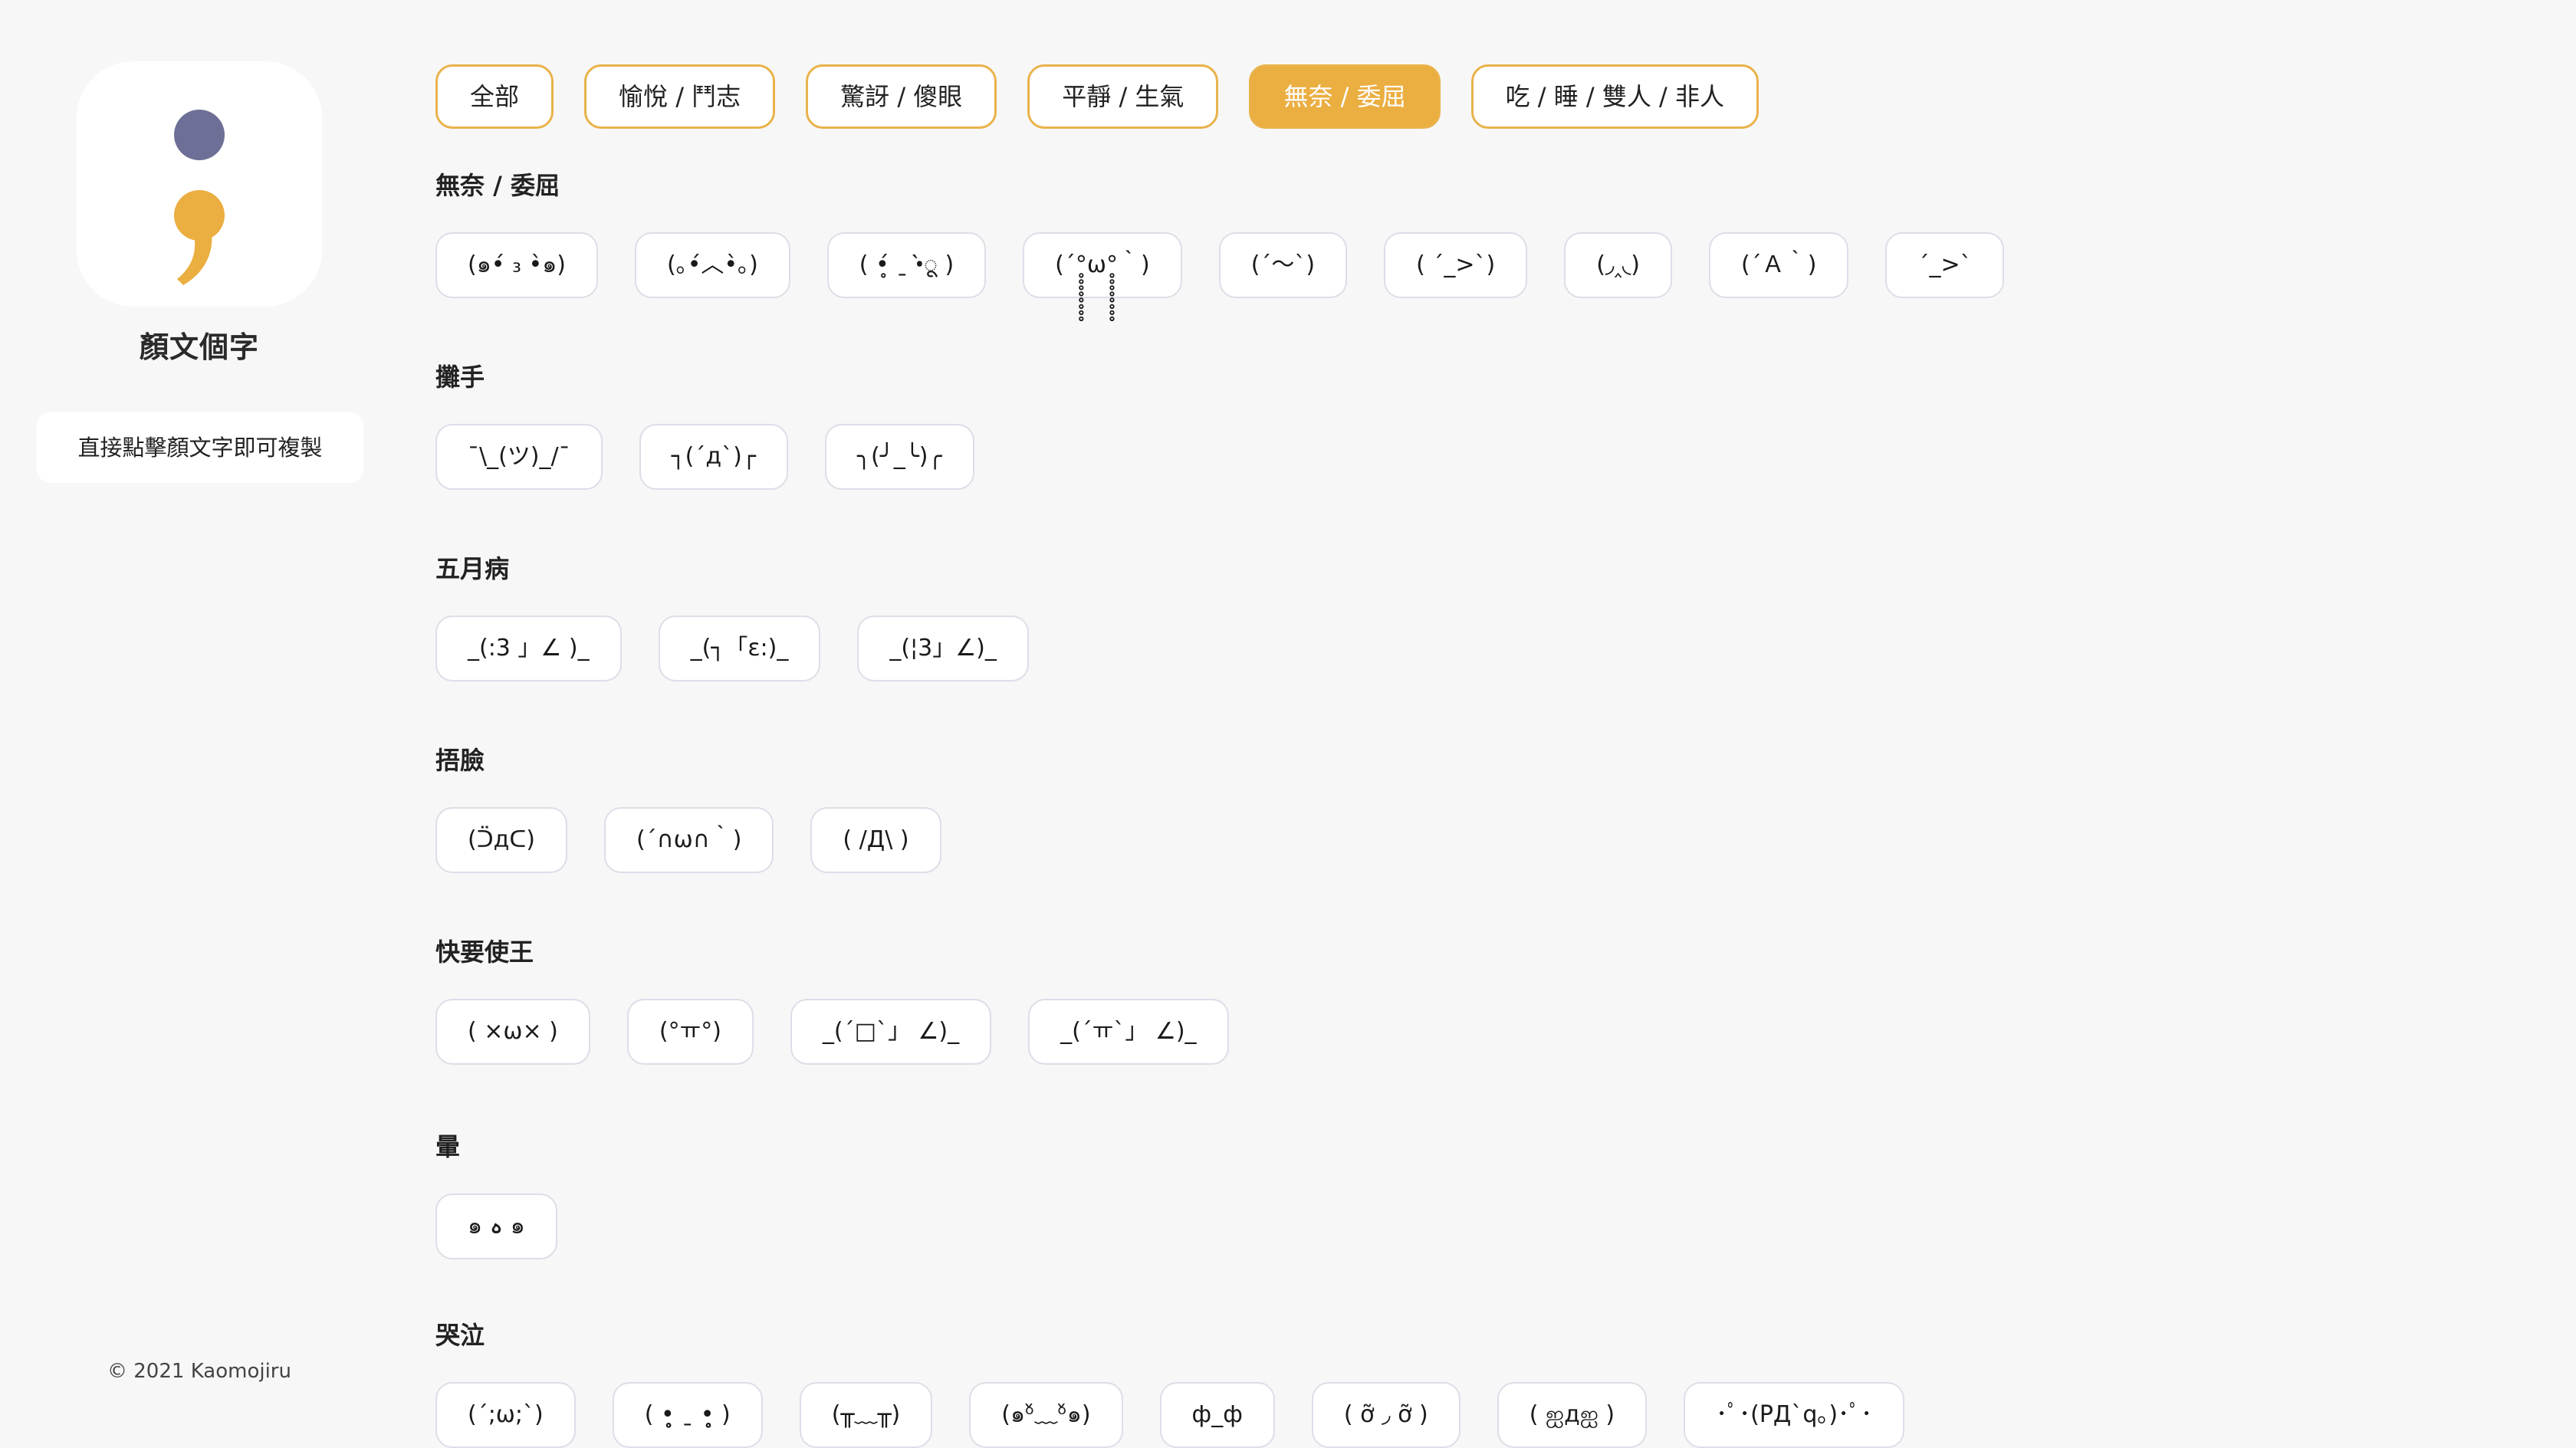 This screenshot has width=2576, height=1448. I want to click on kaomoji-chip: ф_ф, so click(1217, 1415).